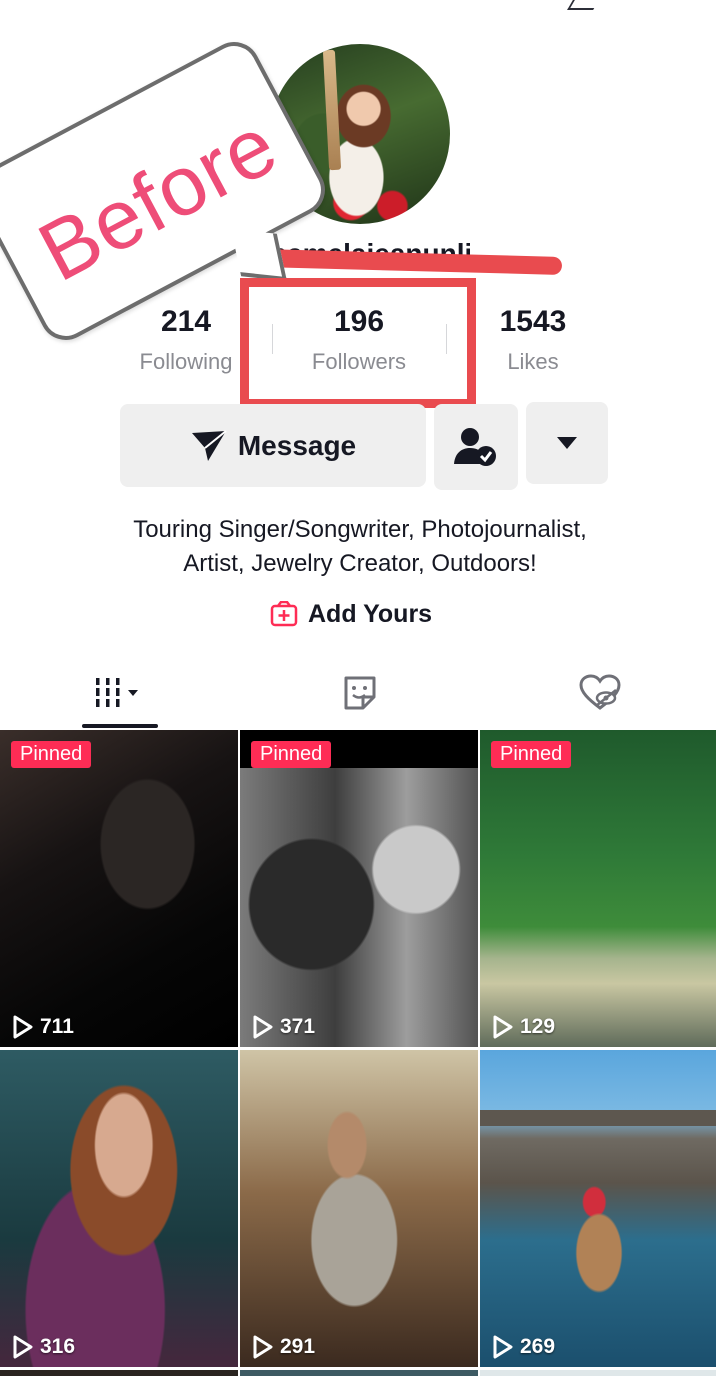 Image resolution: width=716 pixels, height=1376 pixels. I want to click on before-sticker-tail, so click(259, 255).